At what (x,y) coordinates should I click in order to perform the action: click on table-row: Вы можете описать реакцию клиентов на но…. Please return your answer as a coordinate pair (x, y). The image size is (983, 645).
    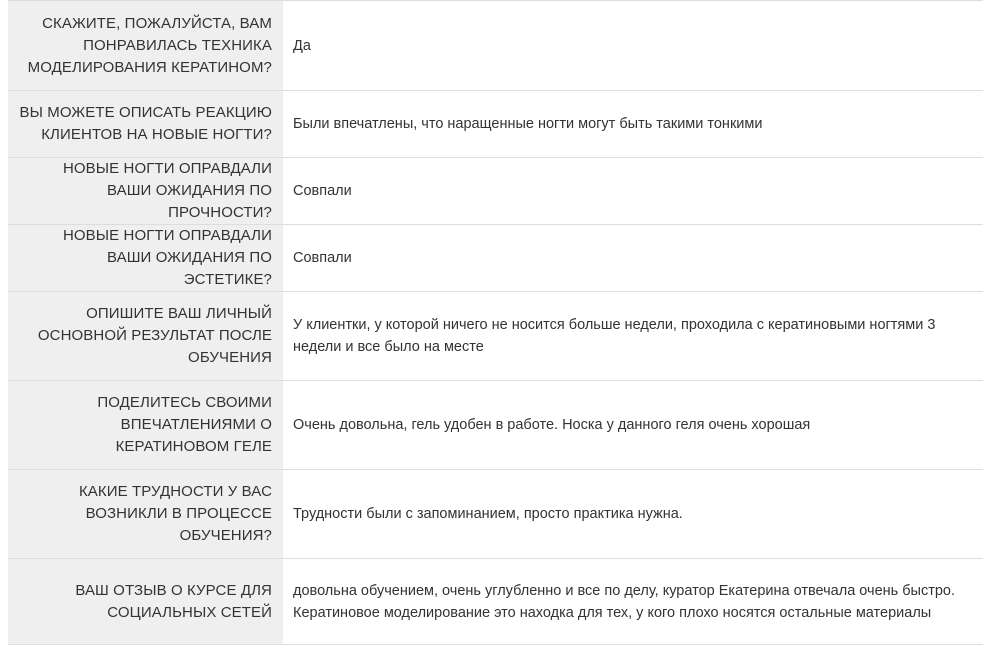
    Looking at the image, I should click on (495, 124).